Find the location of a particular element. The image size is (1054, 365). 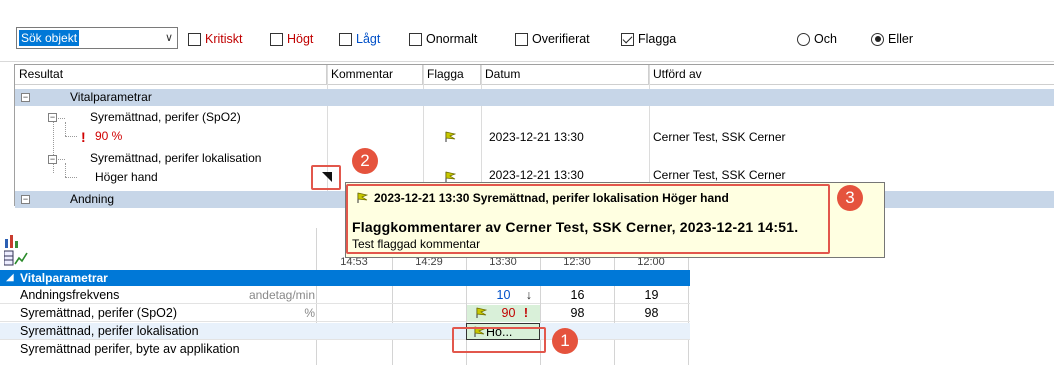

filter-onormalt-checkbox: Onormalt is located at coordinates (443, 39).